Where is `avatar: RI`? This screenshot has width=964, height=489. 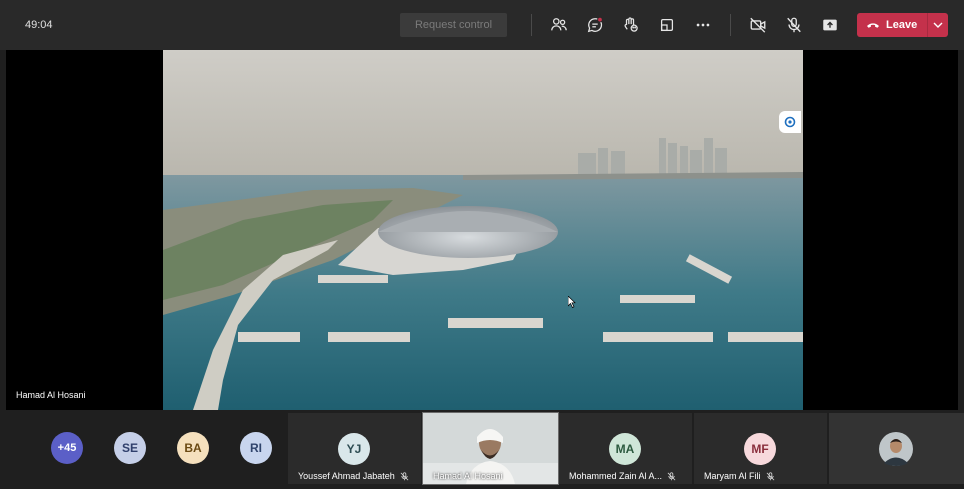 avatar: RI is located at coordinates (256, 448).